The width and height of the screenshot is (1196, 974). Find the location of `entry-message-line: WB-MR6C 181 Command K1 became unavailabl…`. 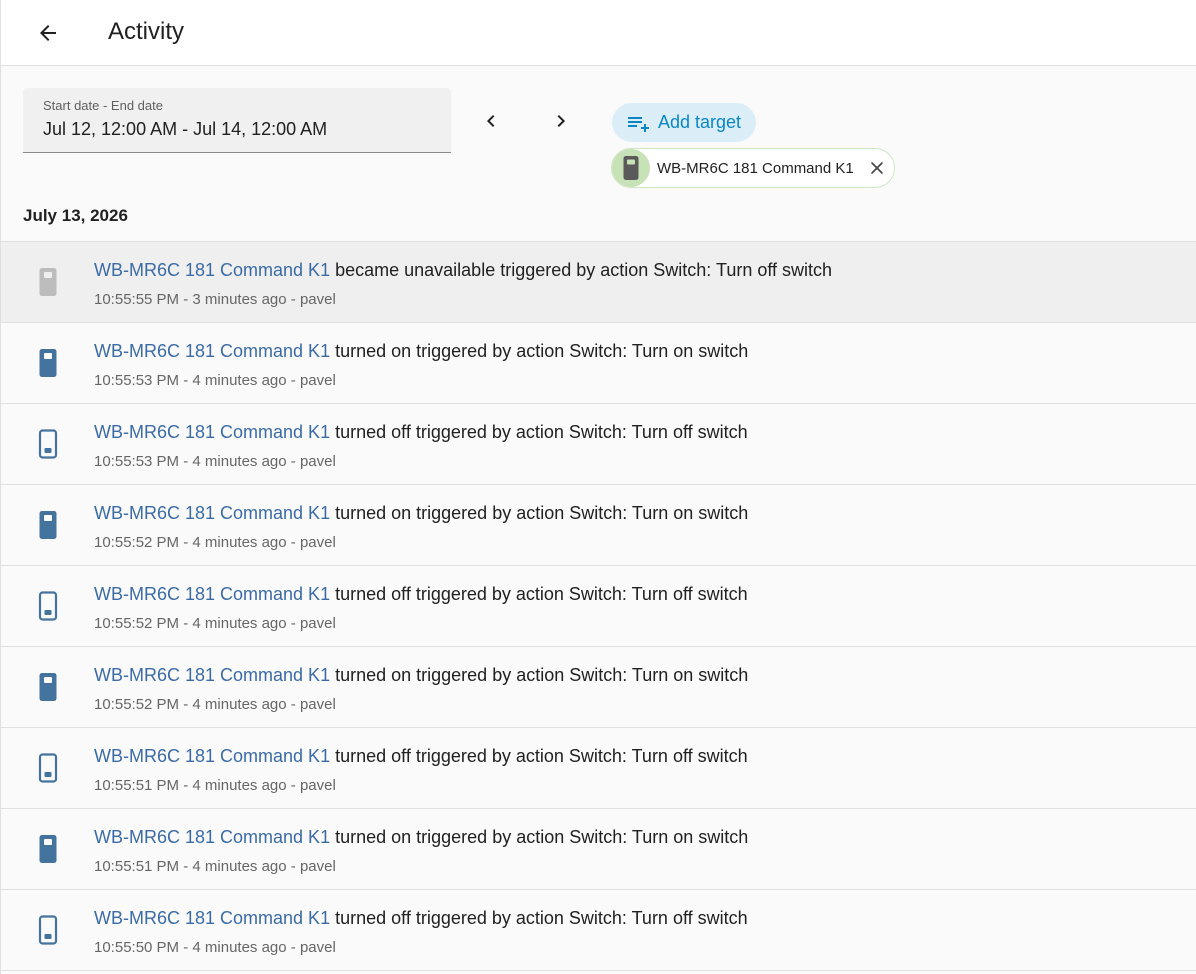

entry-message-line: WB-MR6C 181 Command K1 became unavailabl… is located at coordinates (463, 270).